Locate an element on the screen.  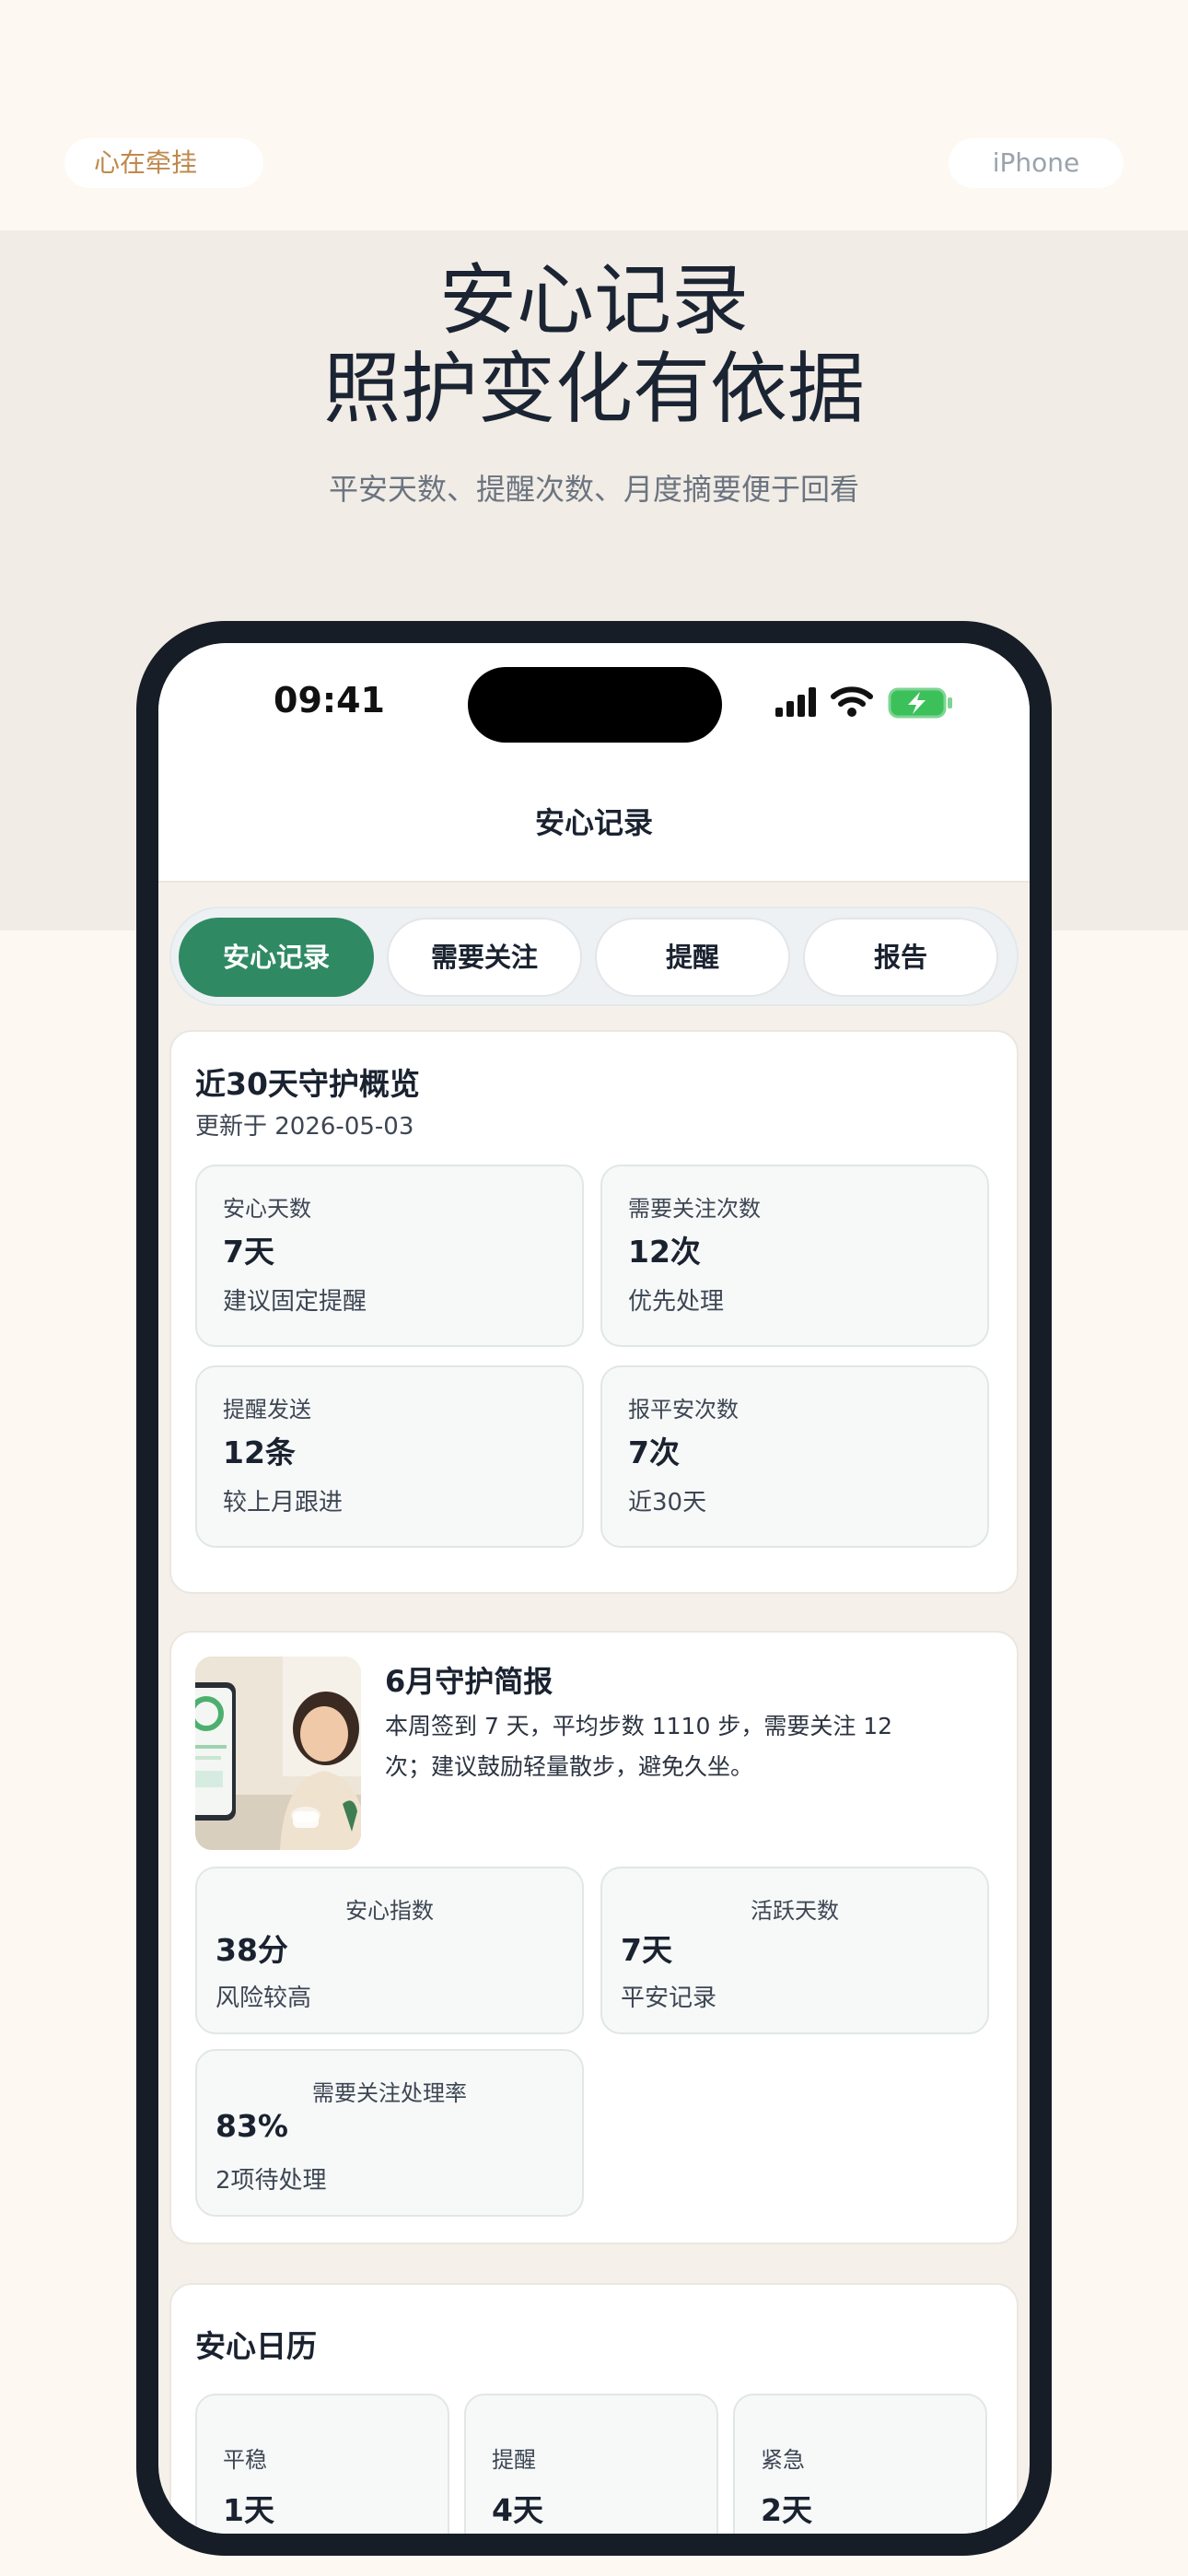
calendar-reminder: 提醒 4天 is located at coordinates (591, 2464).